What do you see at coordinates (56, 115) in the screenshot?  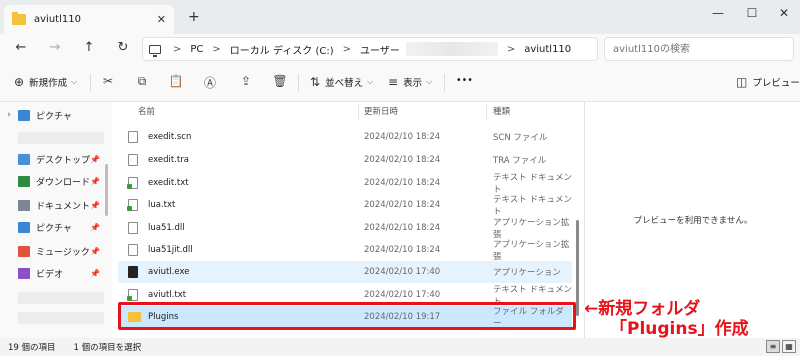 I see `nav-item-pictures-top: › ピクチャ` at bounding box center [56, 115].